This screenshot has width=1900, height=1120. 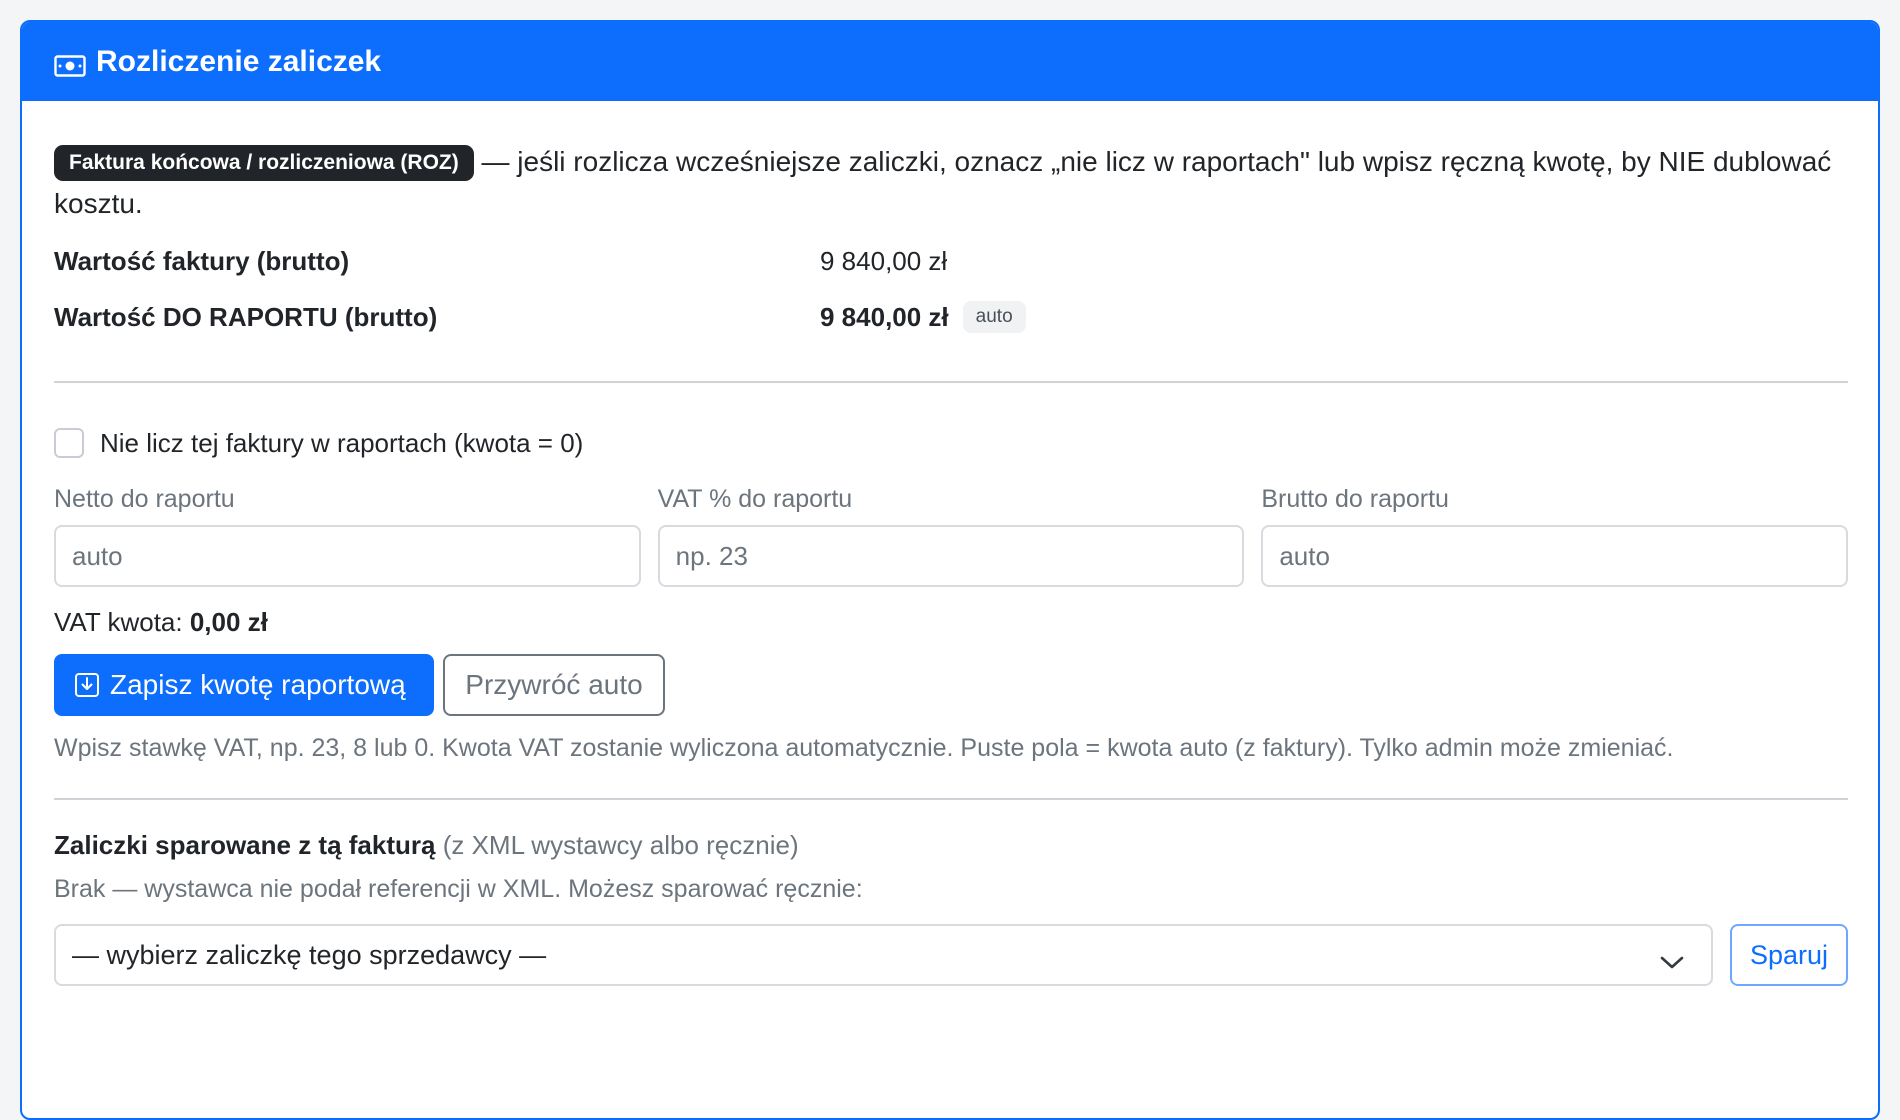 I want to click on save-download-icon, so click(x=87, y=685).